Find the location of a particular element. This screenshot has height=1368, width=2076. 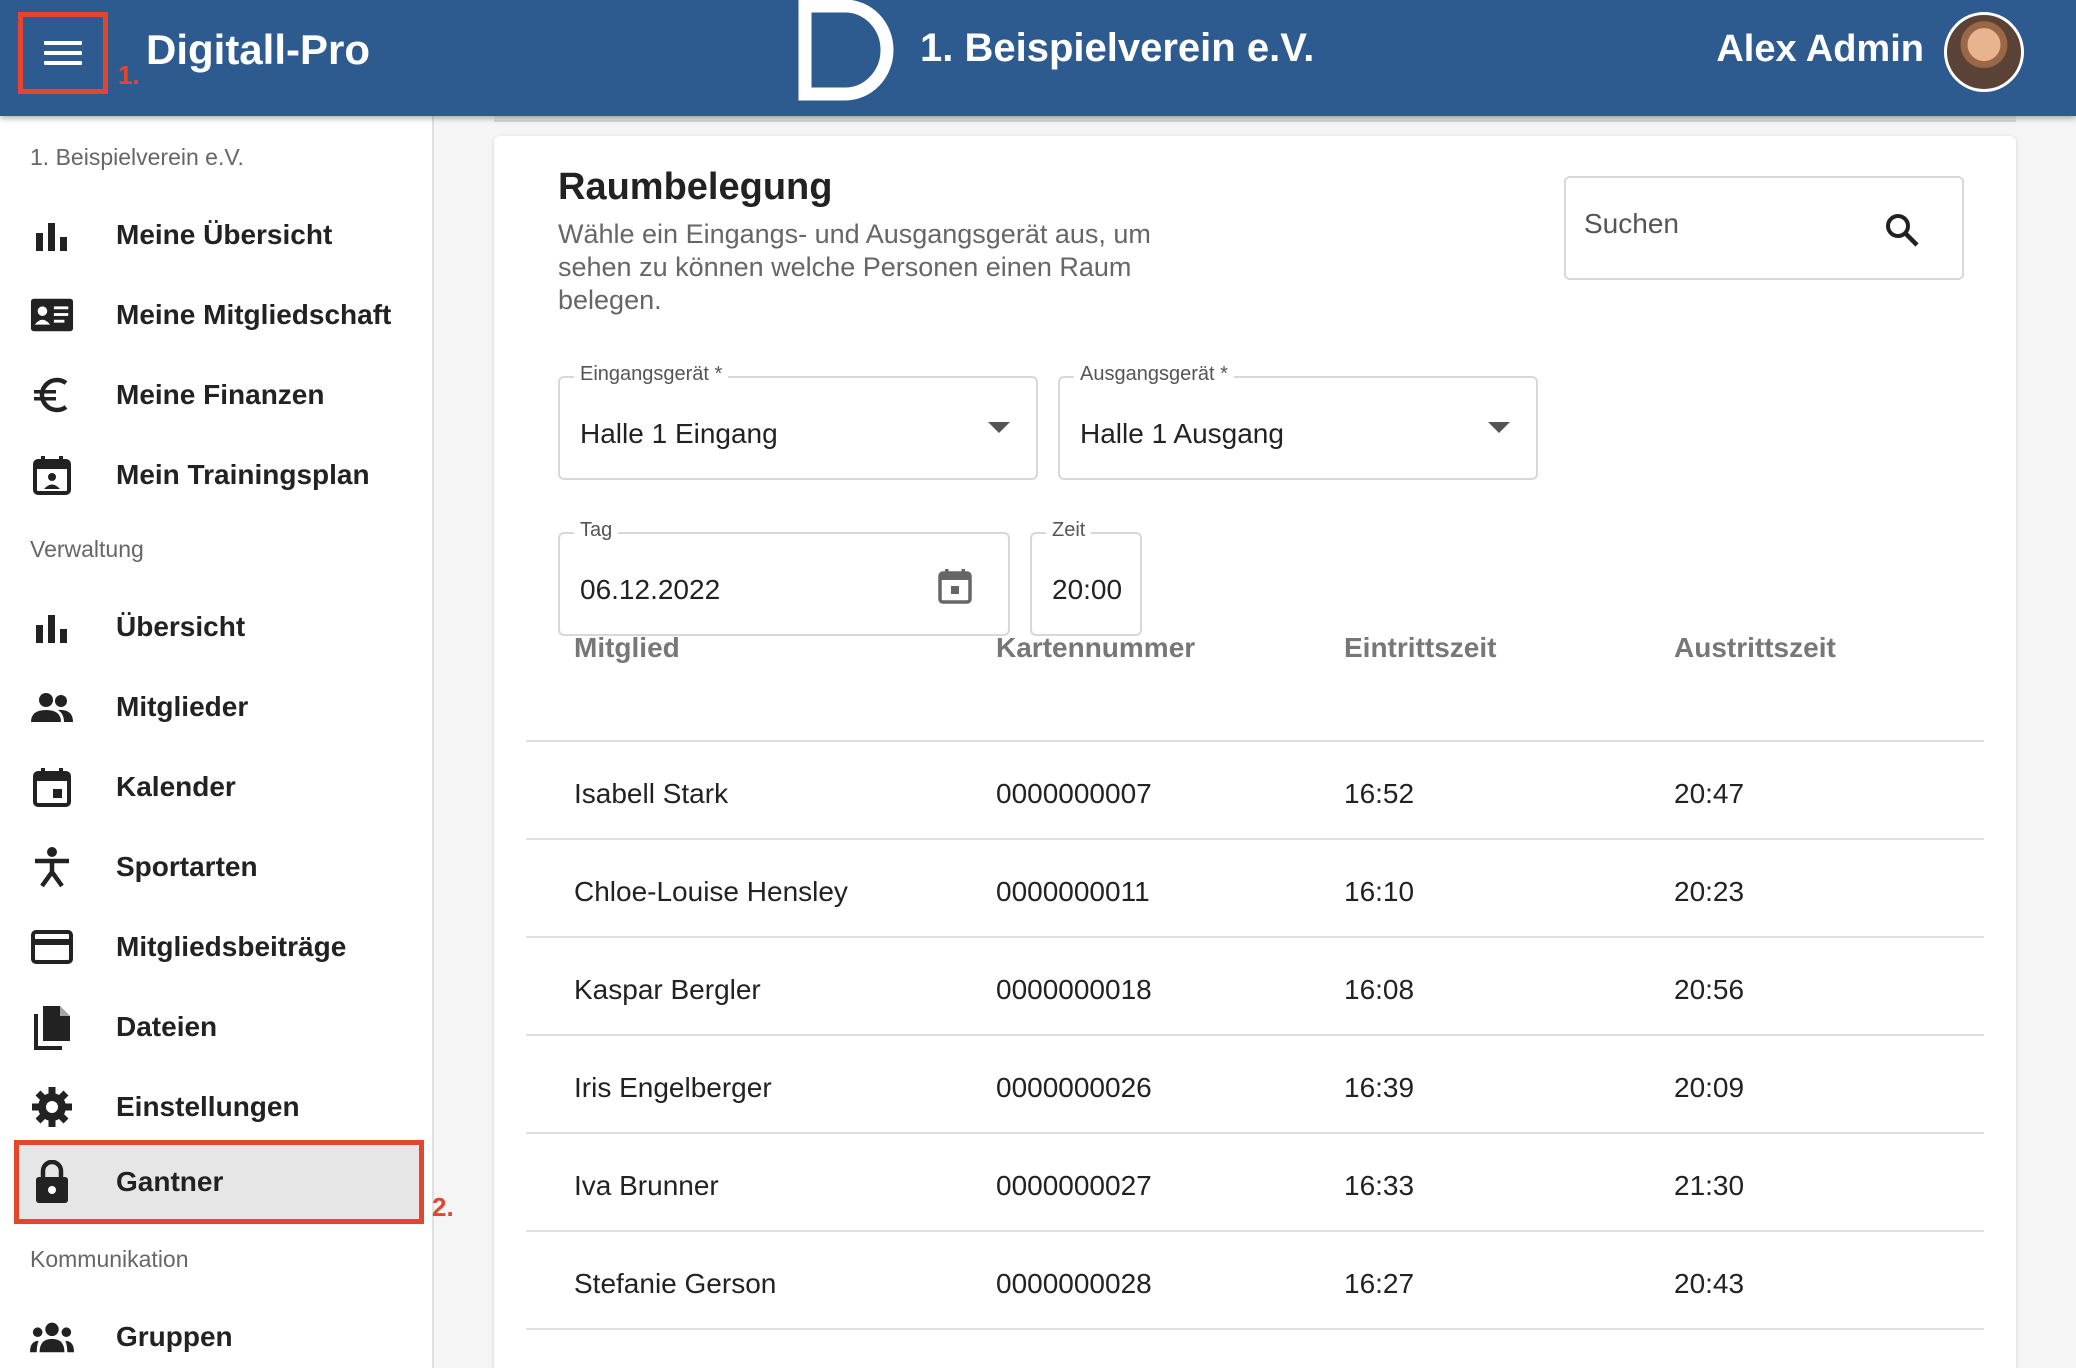

sidebar-item-meine-uebersicht: Meine Übersicht is located at coordinates (218, 235).